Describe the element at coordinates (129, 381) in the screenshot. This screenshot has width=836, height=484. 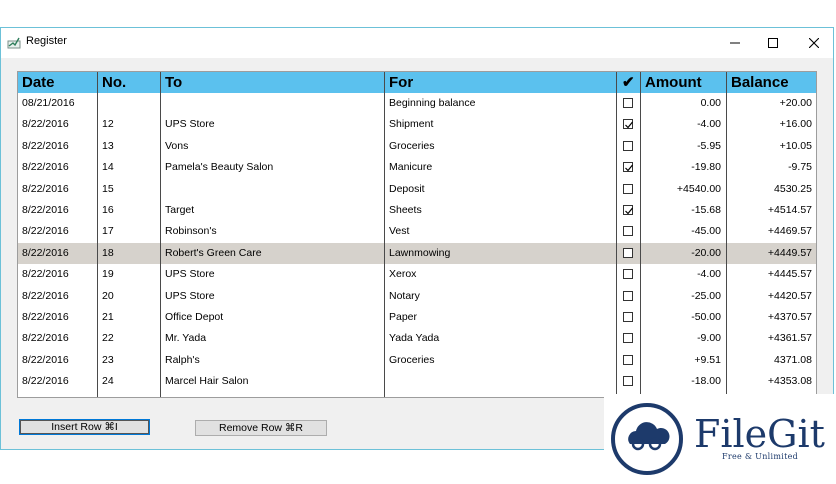
I see `number-cell: 24` at that location.